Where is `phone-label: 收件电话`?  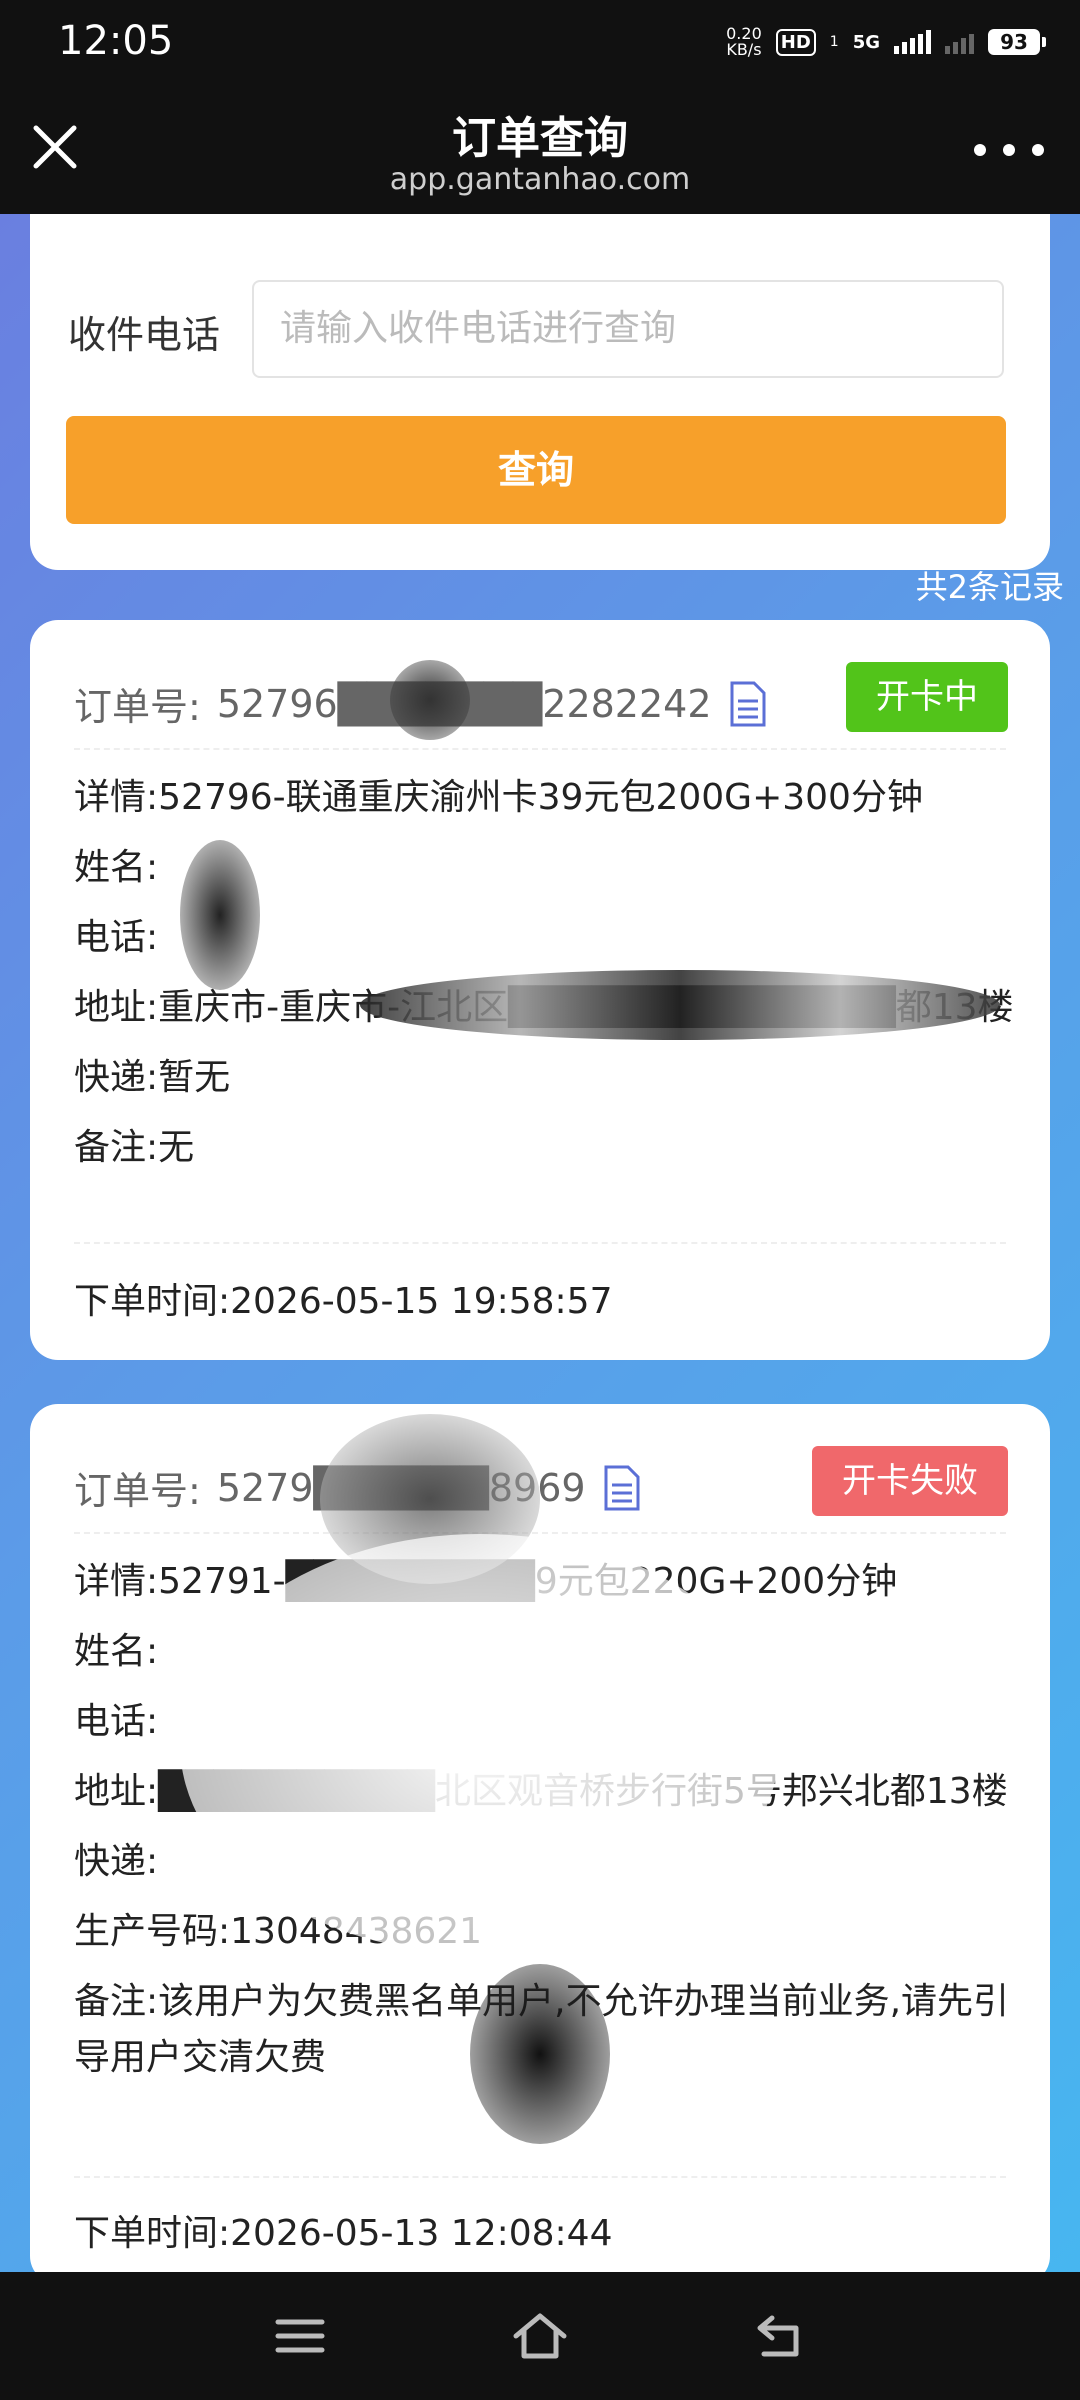
phone-label: 收件电话 is located at coordinates (144, 335).